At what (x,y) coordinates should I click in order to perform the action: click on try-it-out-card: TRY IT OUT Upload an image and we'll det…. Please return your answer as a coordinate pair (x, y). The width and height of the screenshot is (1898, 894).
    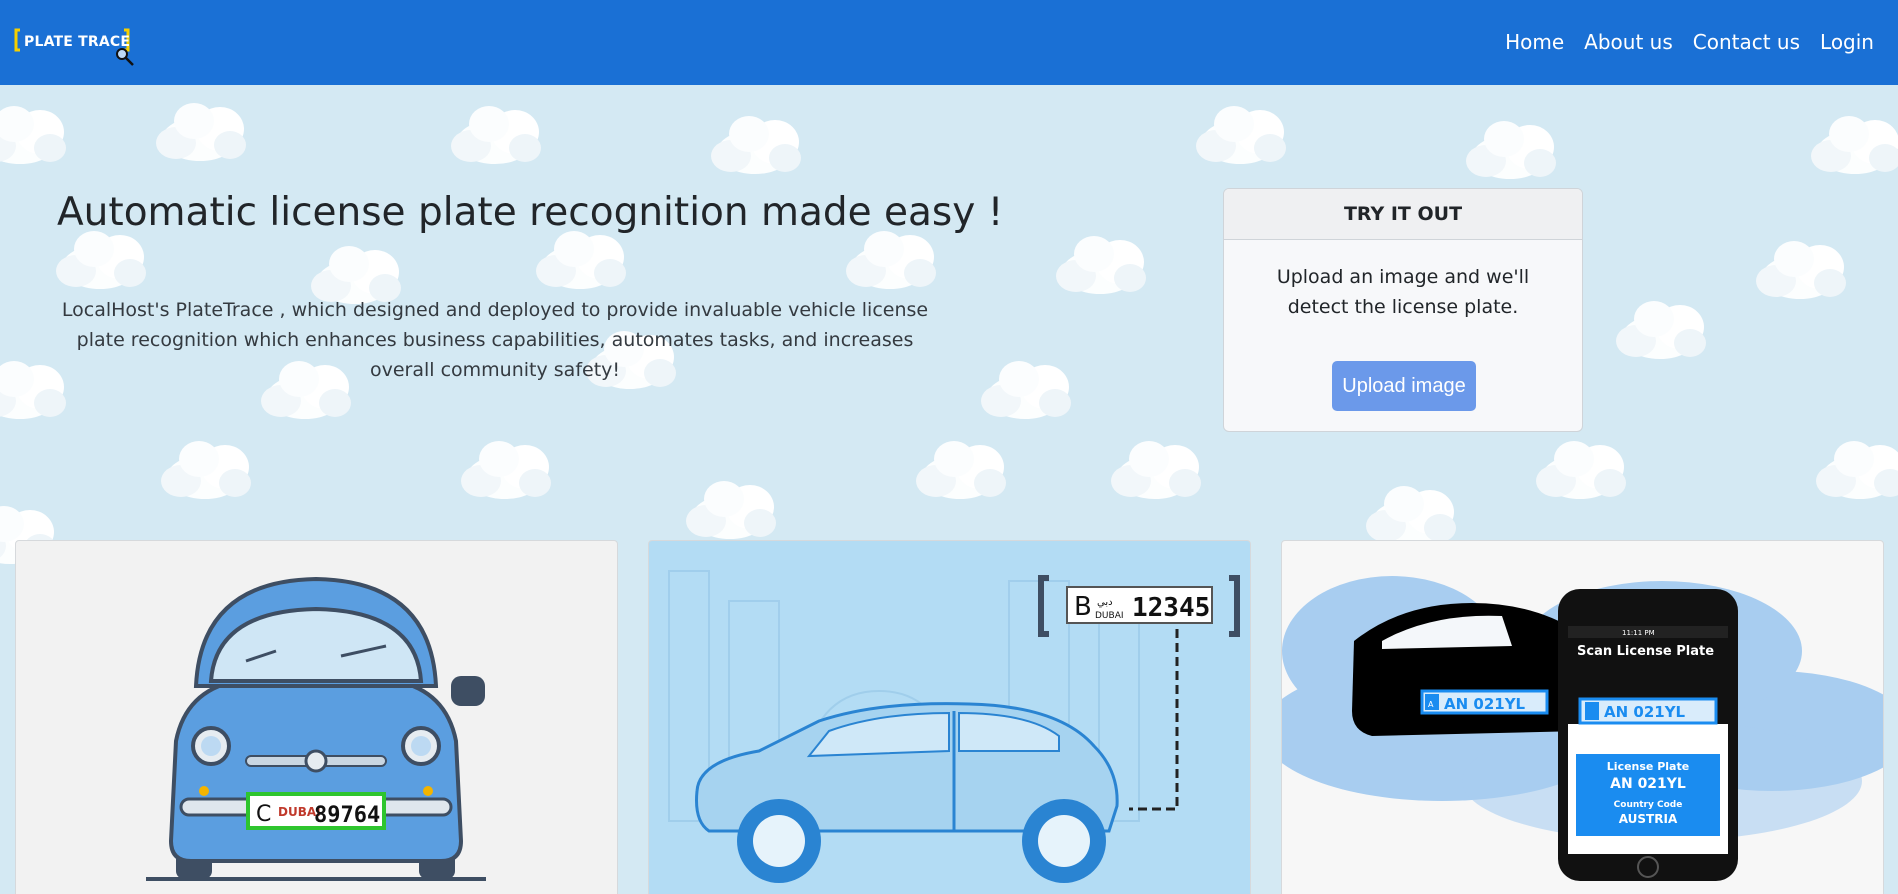
    Looking at the image, I should click on (1403, 310).